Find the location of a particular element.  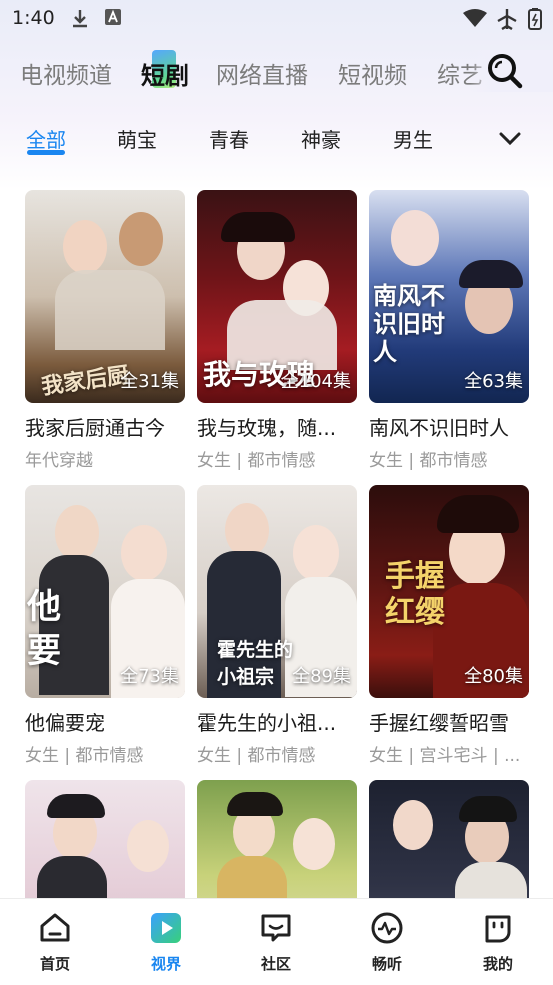

nav-listen: 畅听 is located at coordinates (387, 942).